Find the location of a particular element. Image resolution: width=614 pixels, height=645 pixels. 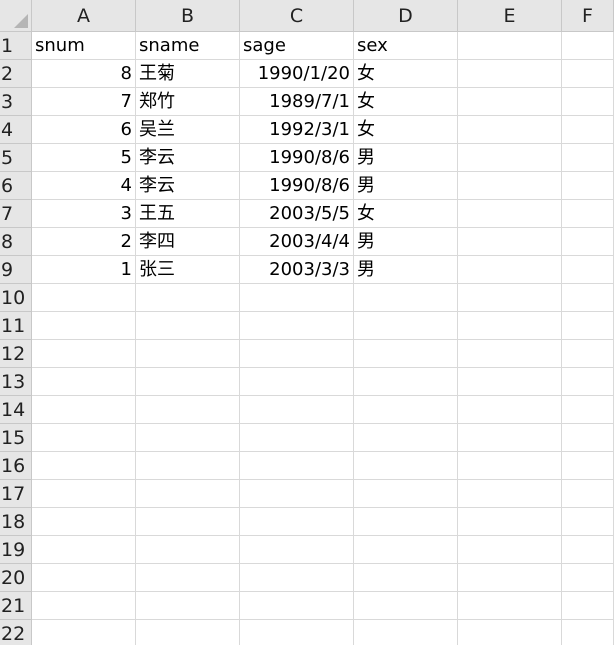

row-header-1: 1 is located at coordinates (16, 46).